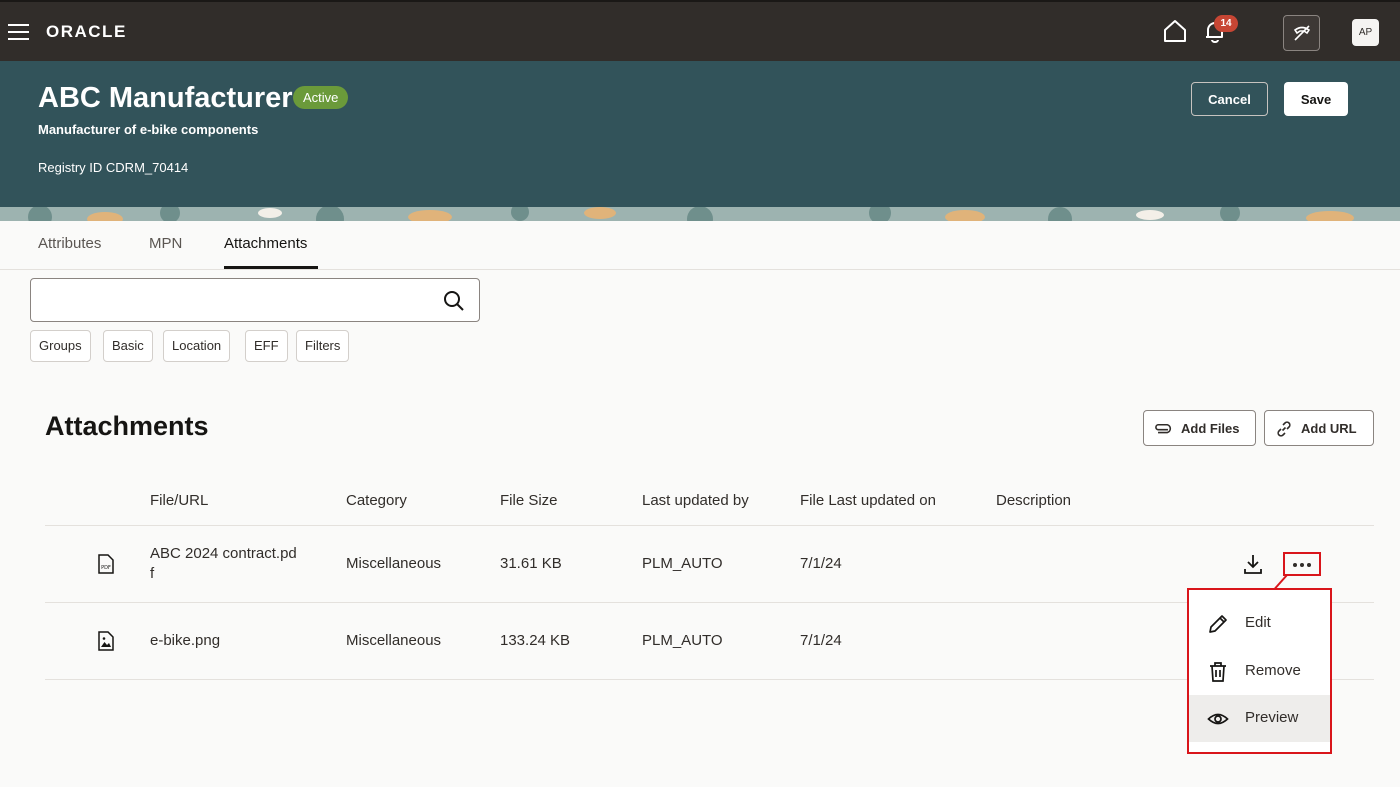  Describe the element at coordinates (1229, 99) in the screenshot. I see `cancel-button: Cancel` at that location.